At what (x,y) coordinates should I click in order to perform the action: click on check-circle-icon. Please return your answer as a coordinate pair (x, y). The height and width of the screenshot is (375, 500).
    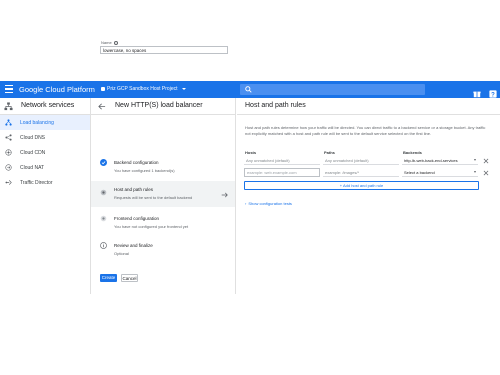
    Looking at the image, I should click on (103, 162).